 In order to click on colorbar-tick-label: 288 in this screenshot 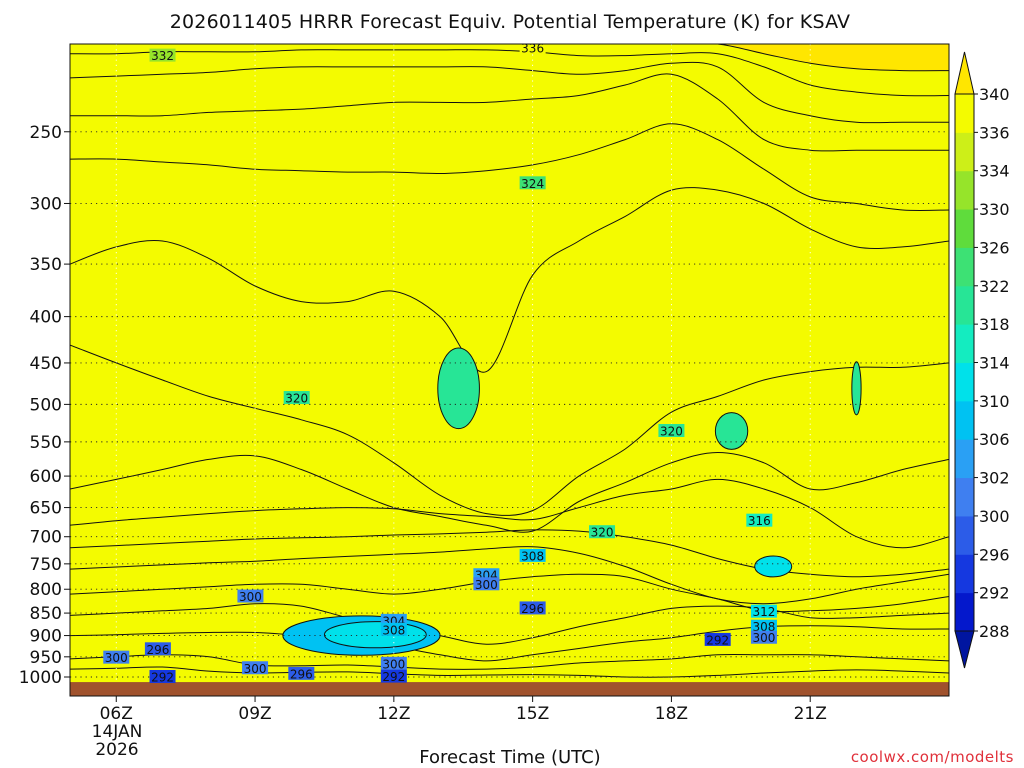, I will do `click(994, 631)`.